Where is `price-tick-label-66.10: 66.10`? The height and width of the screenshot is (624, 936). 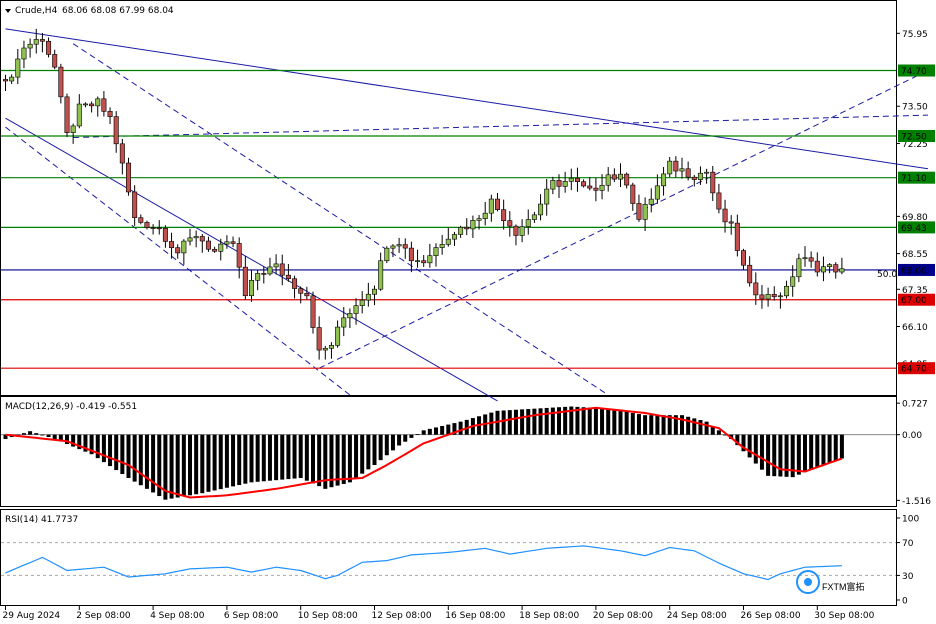
price-tick-label-66.10: 66.10 is located at coordinates (915, 328).